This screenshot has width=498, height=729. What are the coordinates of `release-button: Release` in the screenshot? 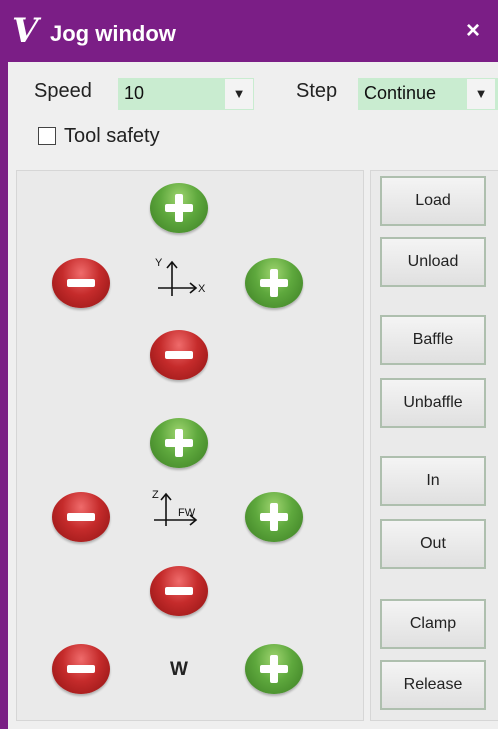 It's located at (433, 685).